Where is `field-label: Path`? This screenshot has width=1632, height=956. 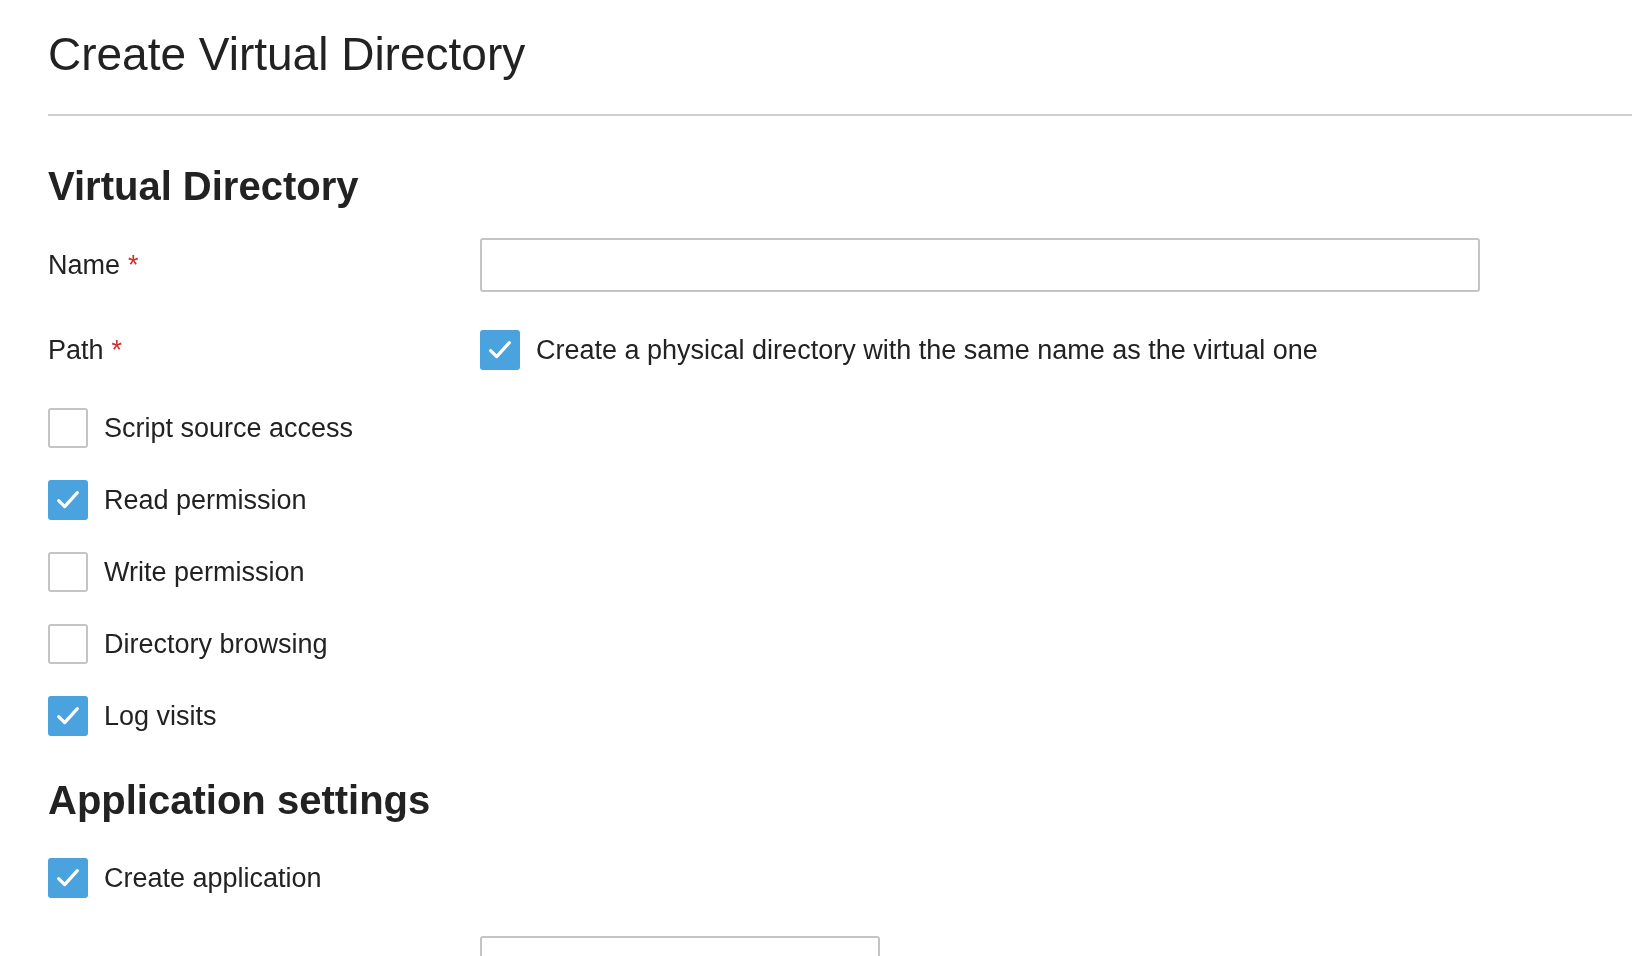
field-label: Path is located at coordinates (76, 350).